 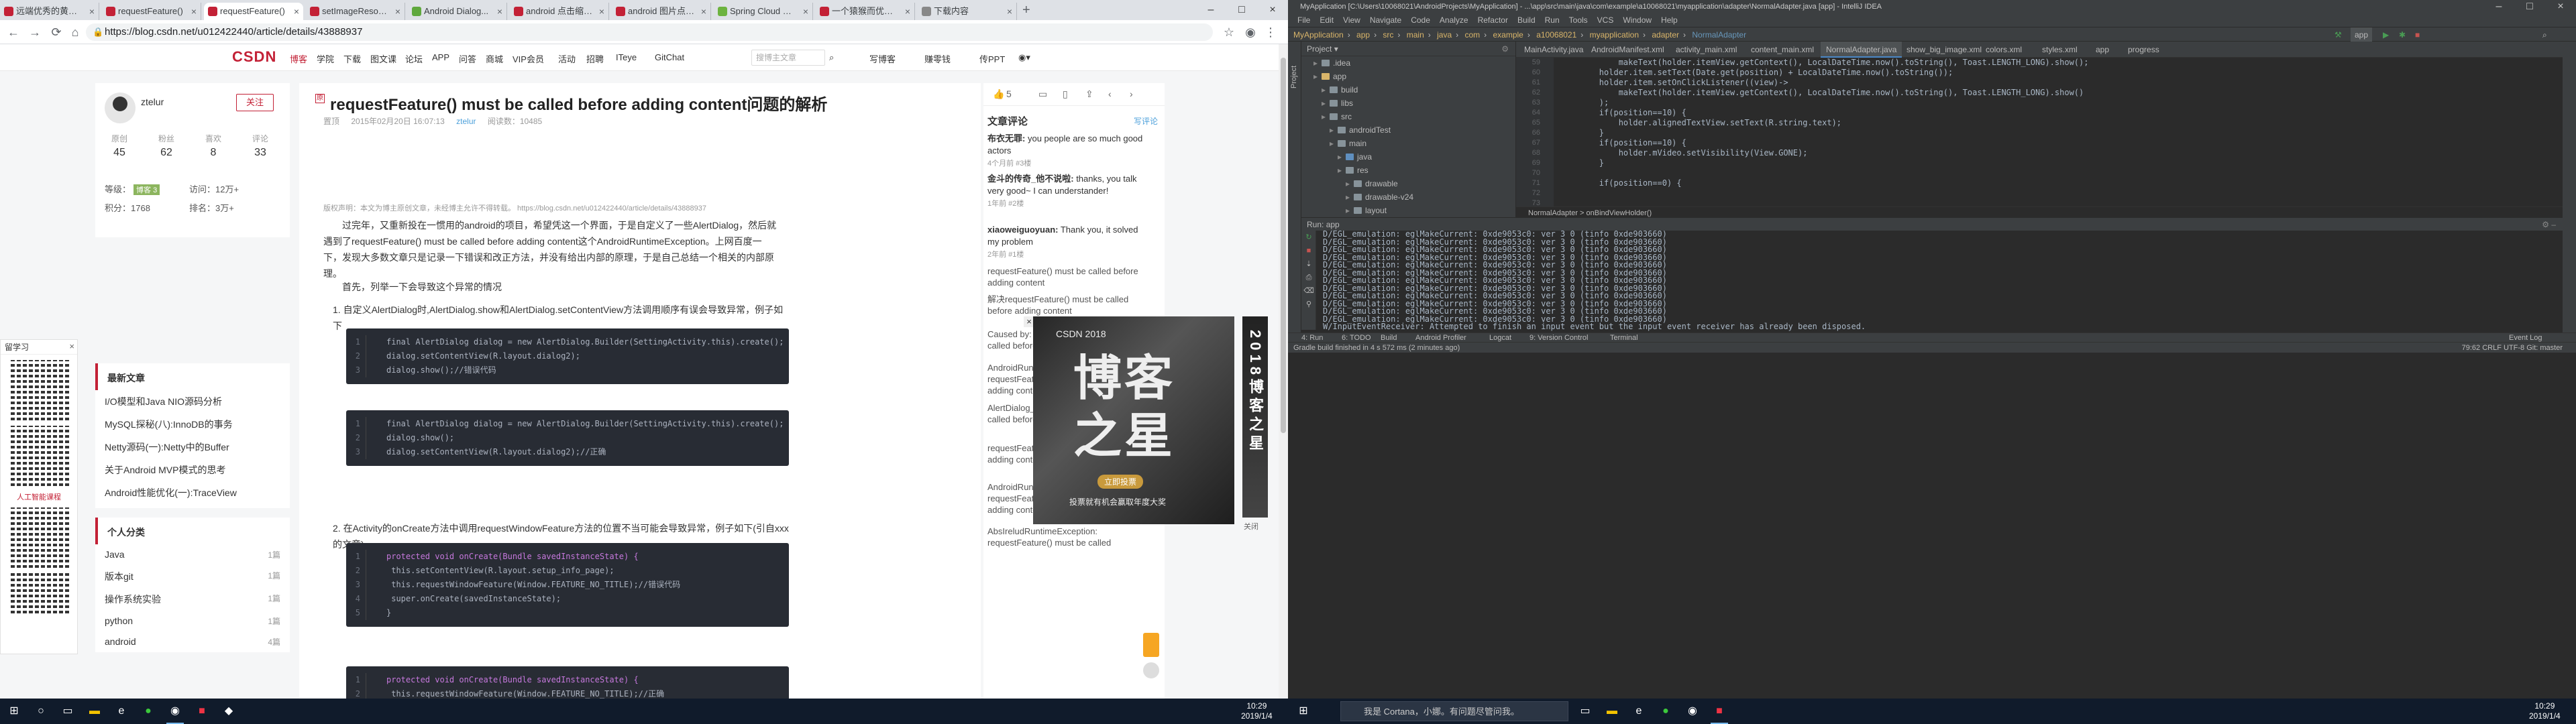 What do you see at coordinates (192, 621) in the screenshot?
I see `category-item: python 1篇` at bounding box center [192, 621].